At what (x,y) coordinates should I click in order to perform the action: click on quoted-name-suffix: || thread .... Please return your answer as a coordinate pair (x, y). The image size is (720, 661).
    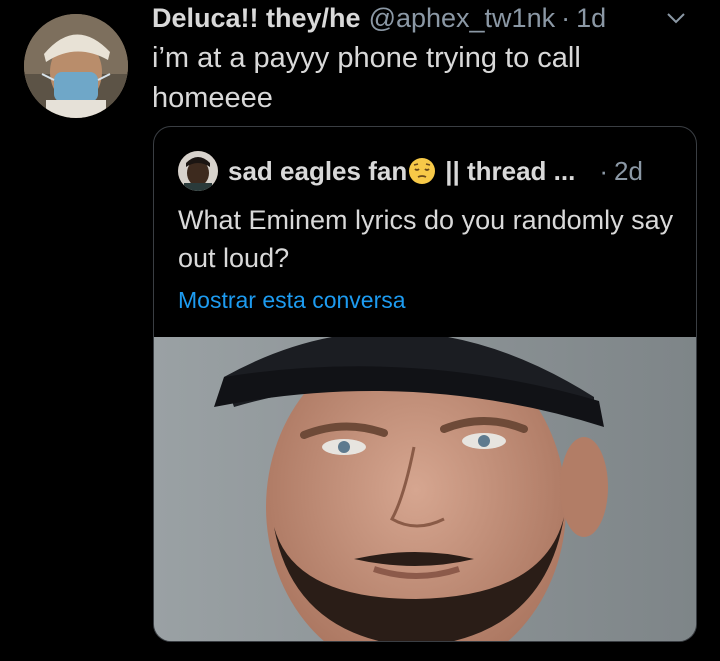
    Looking at the image, I should click on (510, 171).